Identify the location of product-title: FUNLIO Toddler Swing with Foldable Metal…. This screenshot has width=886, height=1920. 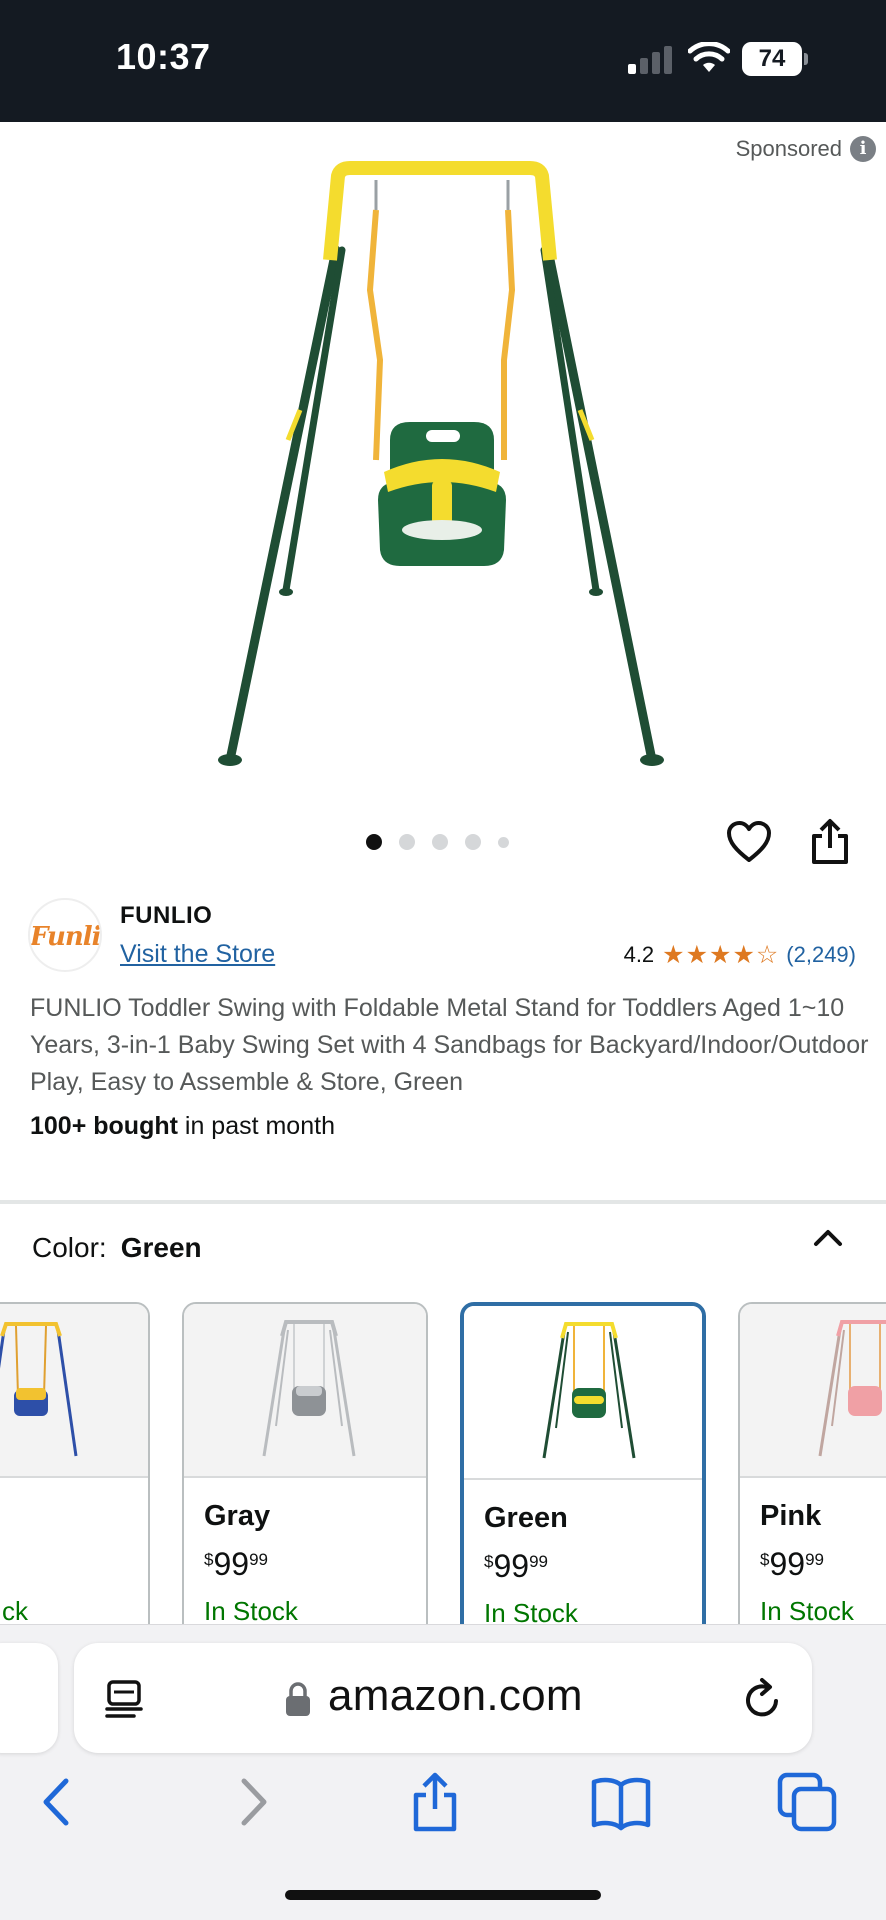
(450, 1045).